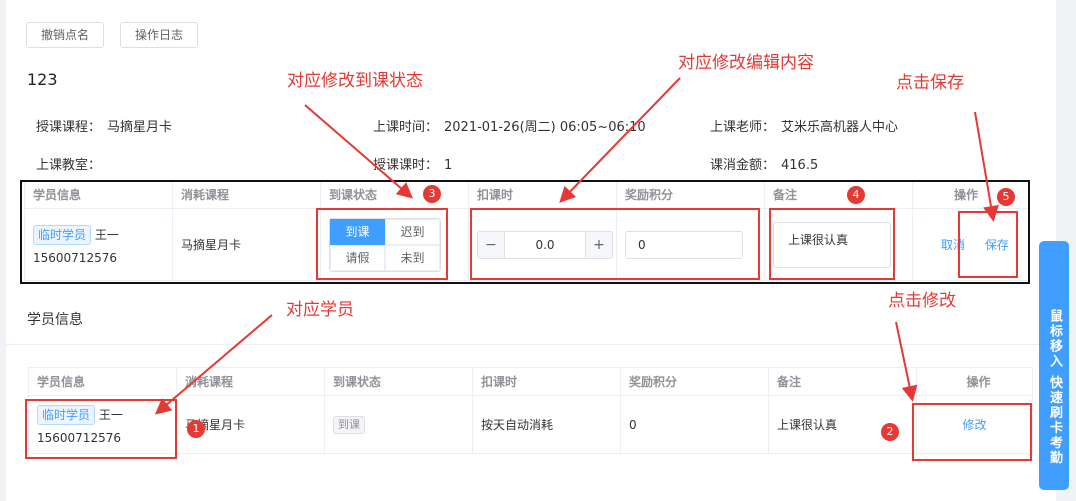 Image resolution: width=1076 pixels, height=501 pixels. Describe the element at coordinates (922, 301) in the screenshot. I see `annotation-modify: 点击修改` at that location.